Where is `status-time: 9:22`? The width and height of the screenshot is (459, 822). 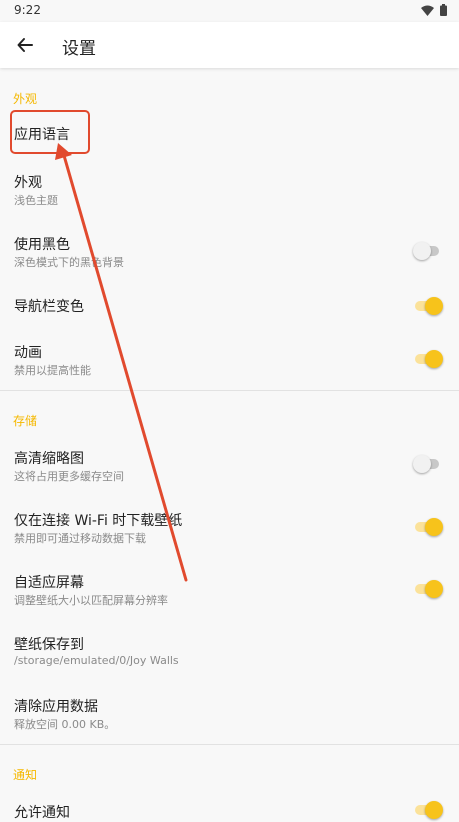 status-time: 9:22 is located at coordinates (27, 10).